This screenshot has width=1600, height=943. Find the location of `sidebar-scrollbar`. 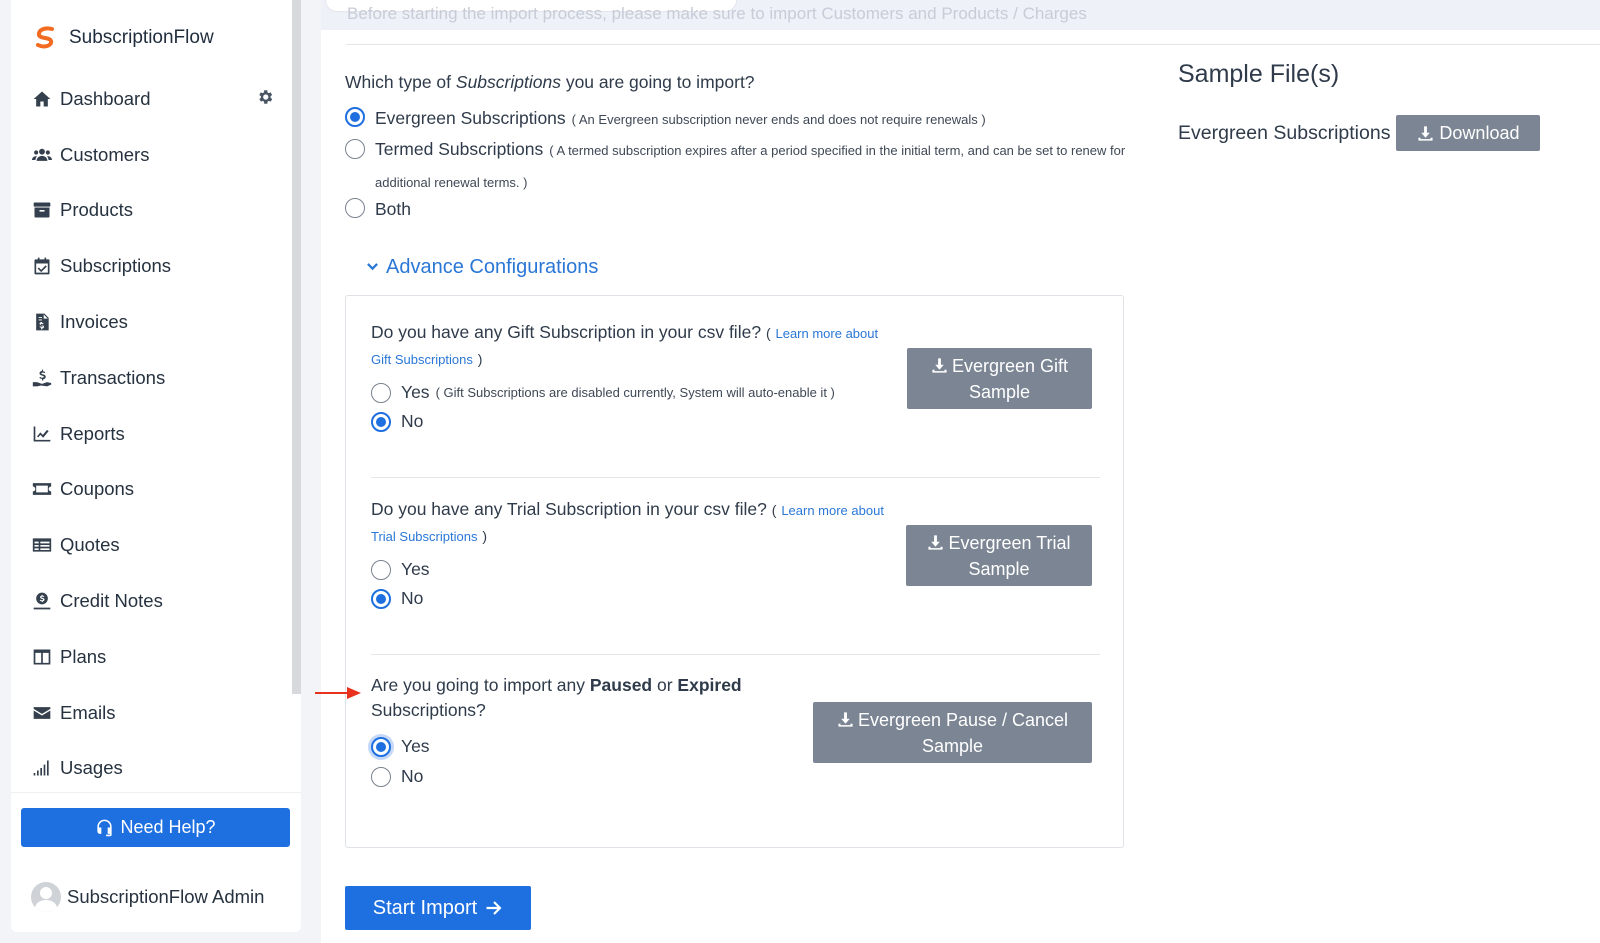

sidebar-scrollbar is located at coordinates (296, 347).